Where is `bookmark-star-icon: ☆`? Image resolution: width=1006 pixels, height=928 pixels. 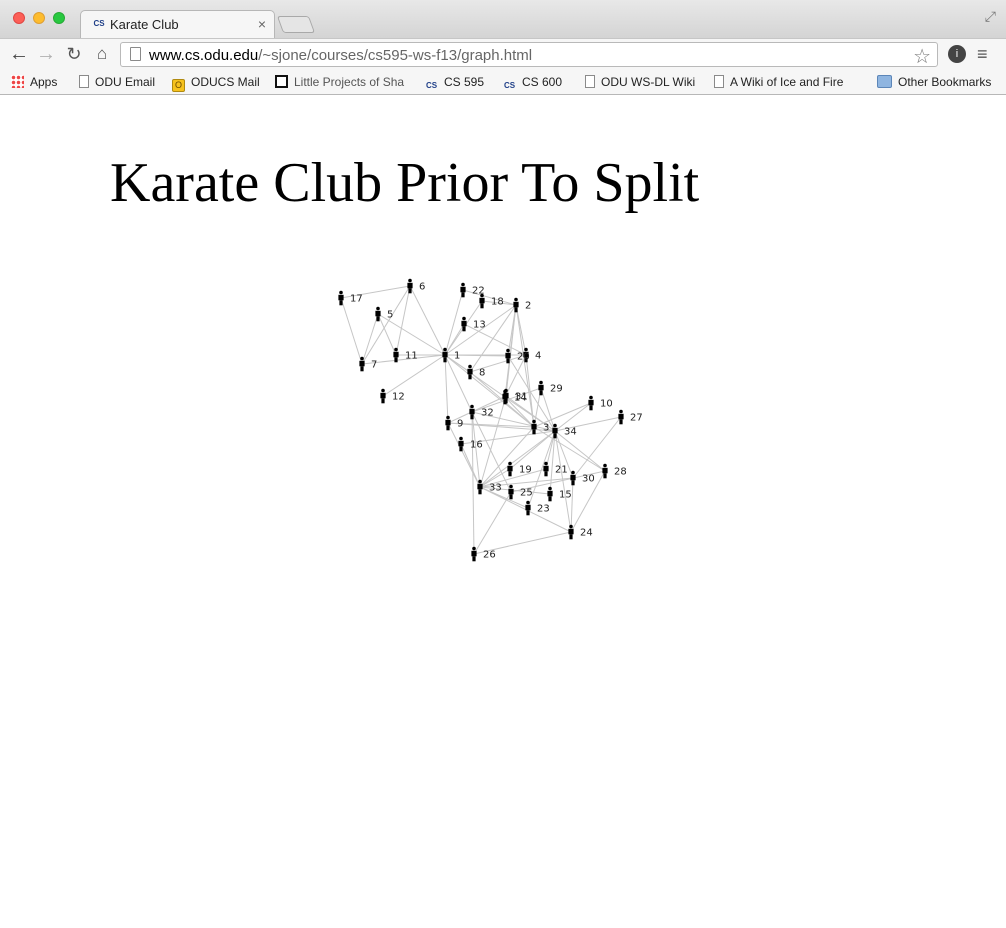
bookmark-star-icon: ☆ is located at coordinates (922, 56).